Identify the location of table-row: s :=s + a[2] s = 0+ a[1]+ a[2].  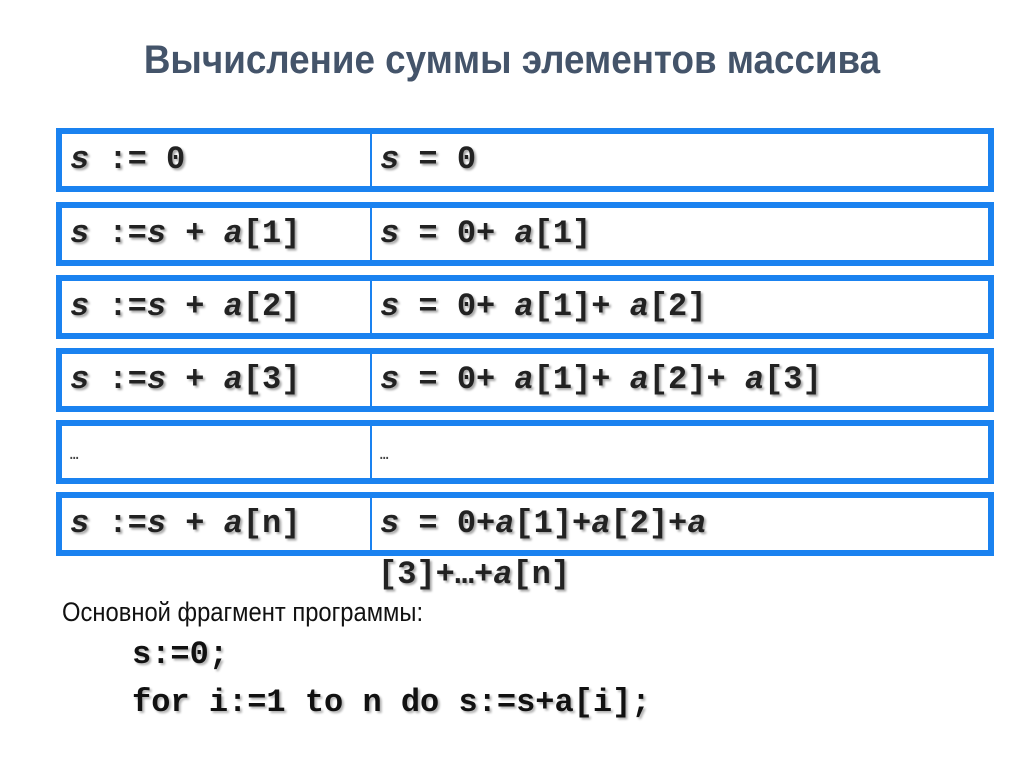
(525, 307).